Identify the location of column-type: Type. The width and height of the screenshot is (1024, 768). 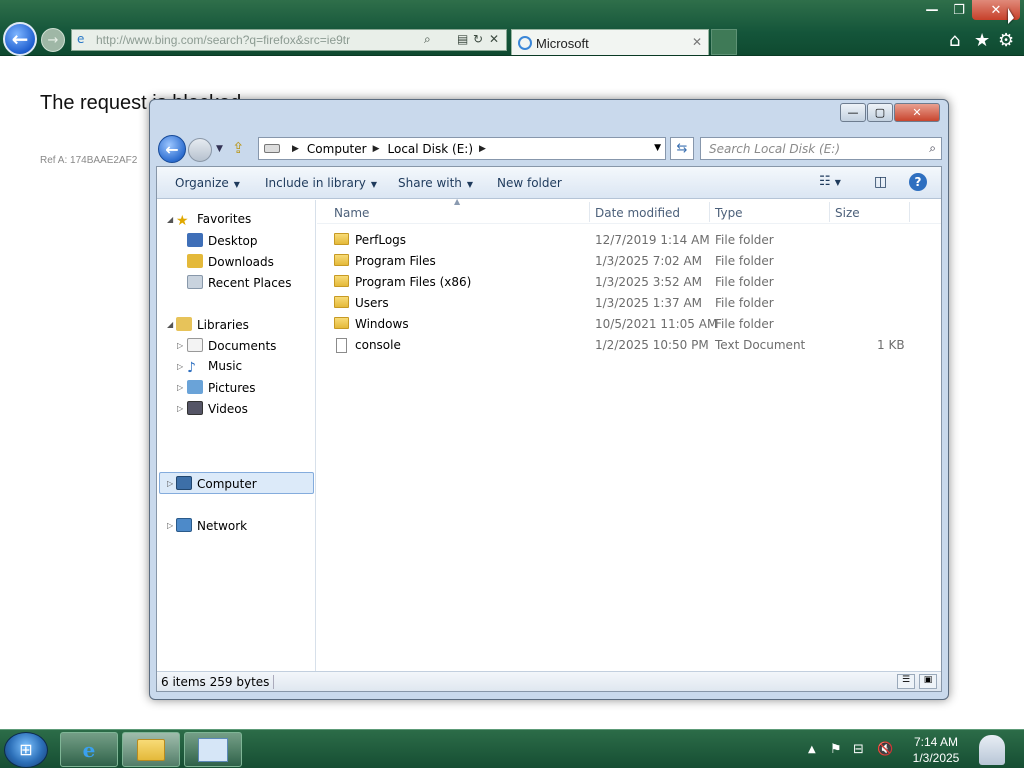
(729, 213).